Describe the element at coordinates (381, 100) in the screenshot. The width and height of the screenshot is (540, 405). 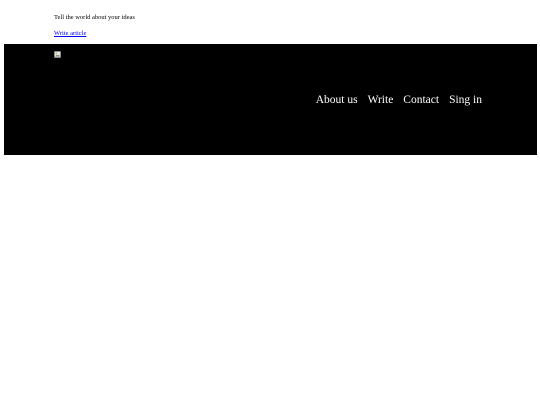
I see `nav-item-write: Write` at that location.